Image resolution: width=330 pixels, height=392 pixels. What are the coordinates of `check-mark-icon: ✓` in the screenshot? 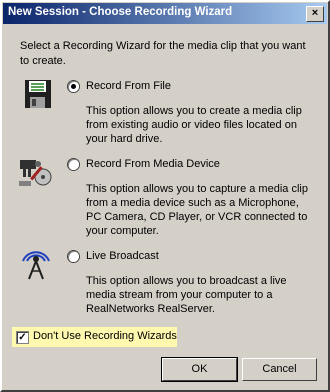 It's located at (22, 337).